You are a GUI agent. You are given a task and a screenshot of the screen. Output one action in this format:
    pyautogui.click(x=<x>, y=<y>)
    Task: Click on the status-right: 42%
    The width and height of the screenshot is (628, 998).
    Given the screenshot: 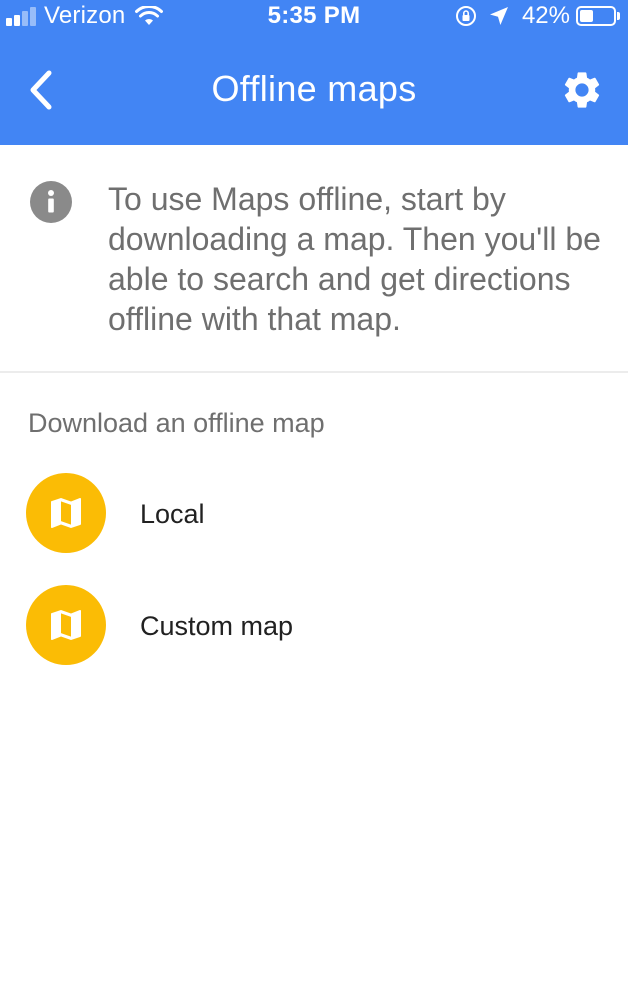 What is the action you would take?
    pyautogui.click(x=537, y=16)
    